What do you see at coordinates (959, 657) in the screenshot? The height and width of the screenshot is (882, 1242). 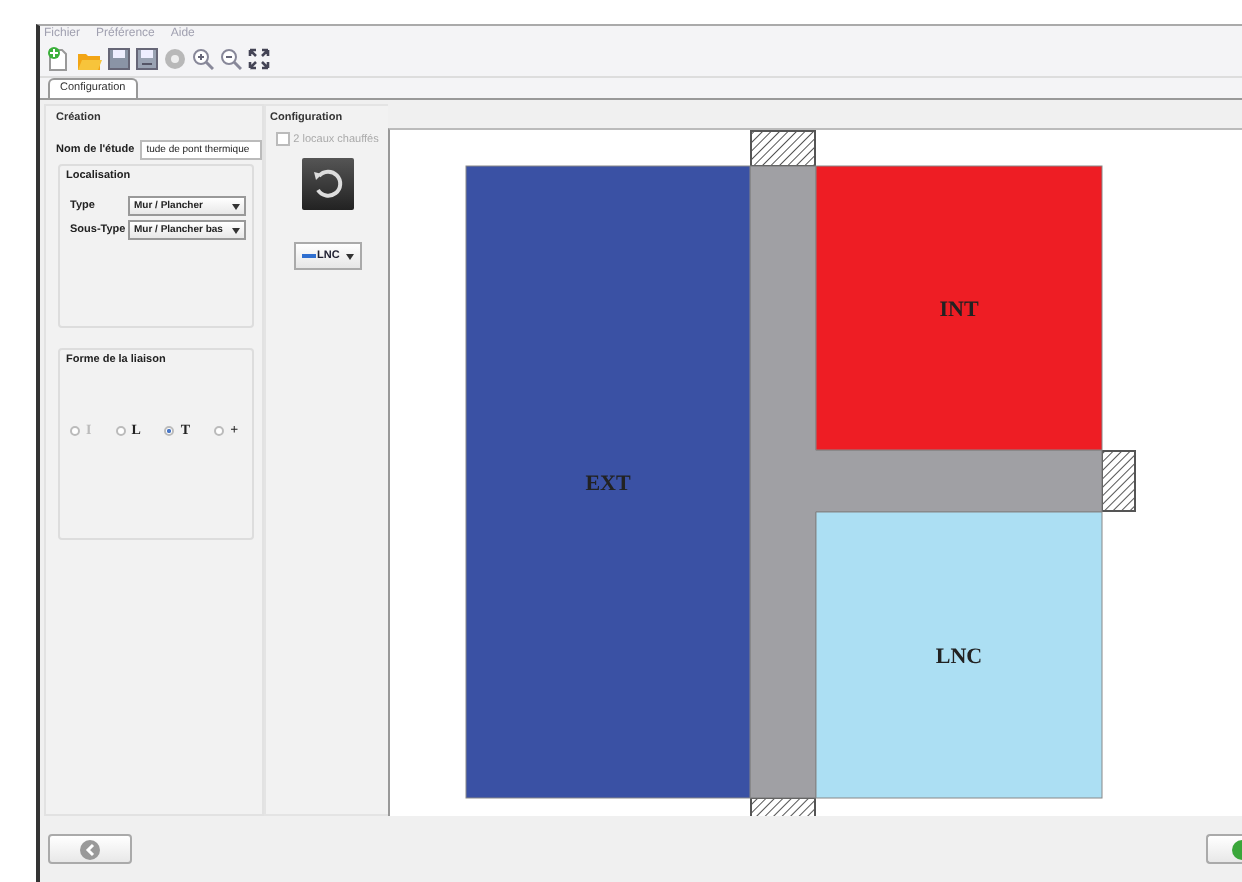 I see `zone-label: LNC` at bounding box center [959, 657].